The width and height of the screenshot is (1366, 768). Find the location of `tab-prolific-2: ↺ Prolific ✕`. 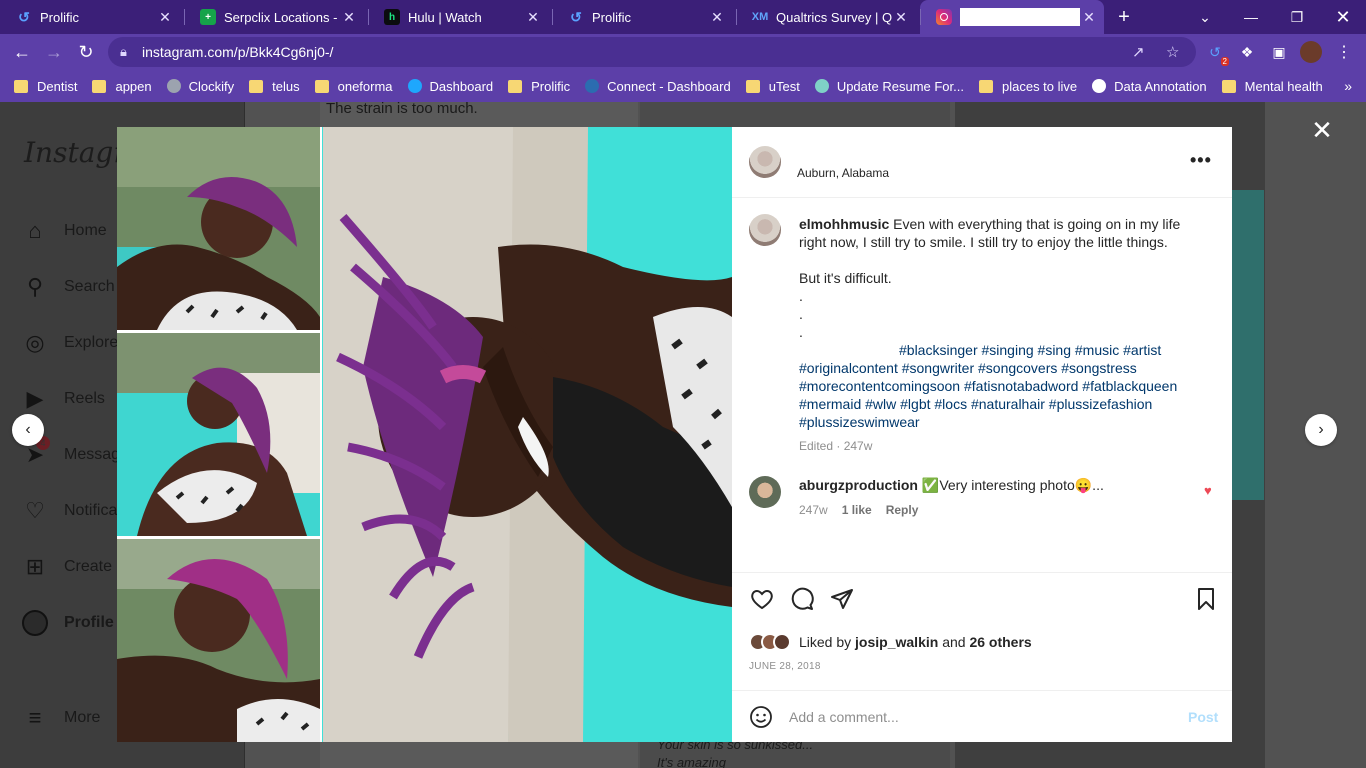

tab-prolific-2: ↺ Prolific ✕ is located at coordinates (644, 17).